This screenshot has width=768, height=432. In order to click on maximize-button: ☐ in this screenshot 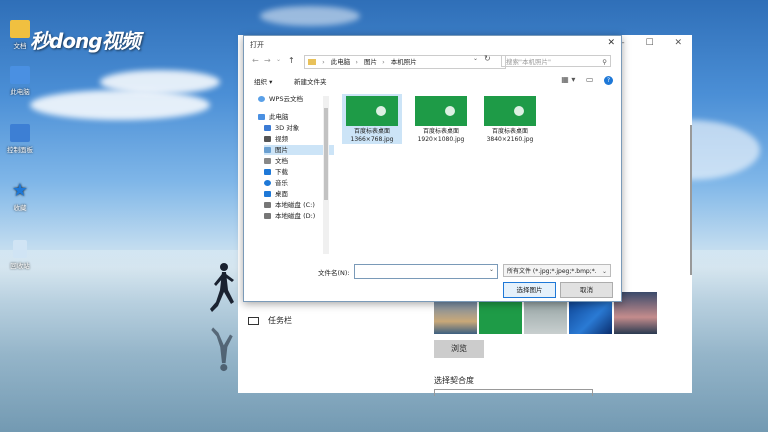, I will do `click(650, 43)`.